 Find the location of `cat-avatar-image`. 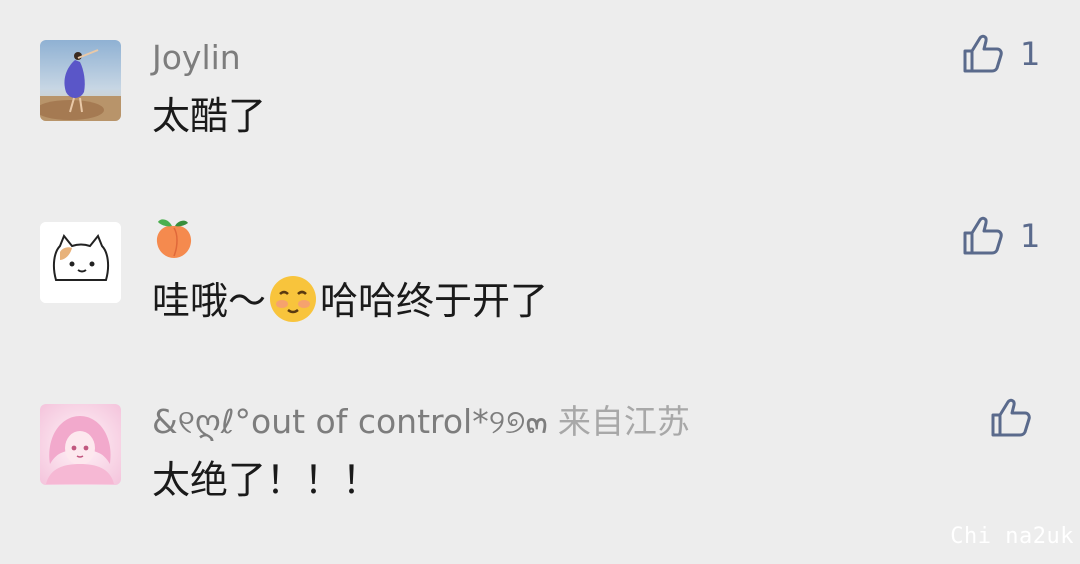

cat-avatar-image is located at coordinates (80, 262).